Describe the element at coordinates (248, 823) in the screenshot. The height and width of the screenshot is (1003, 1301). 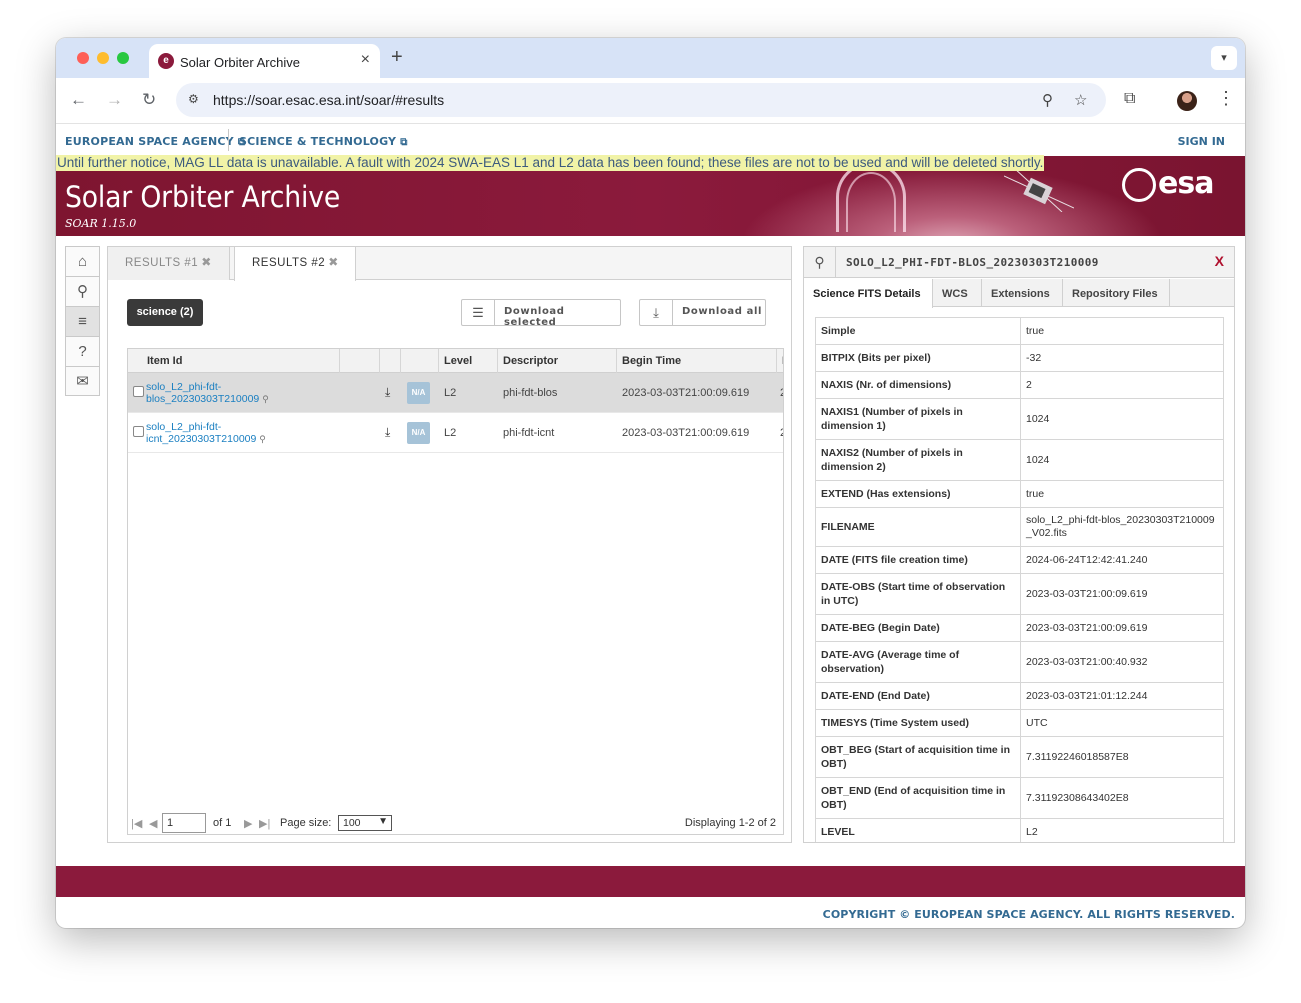
I see `next-page-icon: ▶` at that location.